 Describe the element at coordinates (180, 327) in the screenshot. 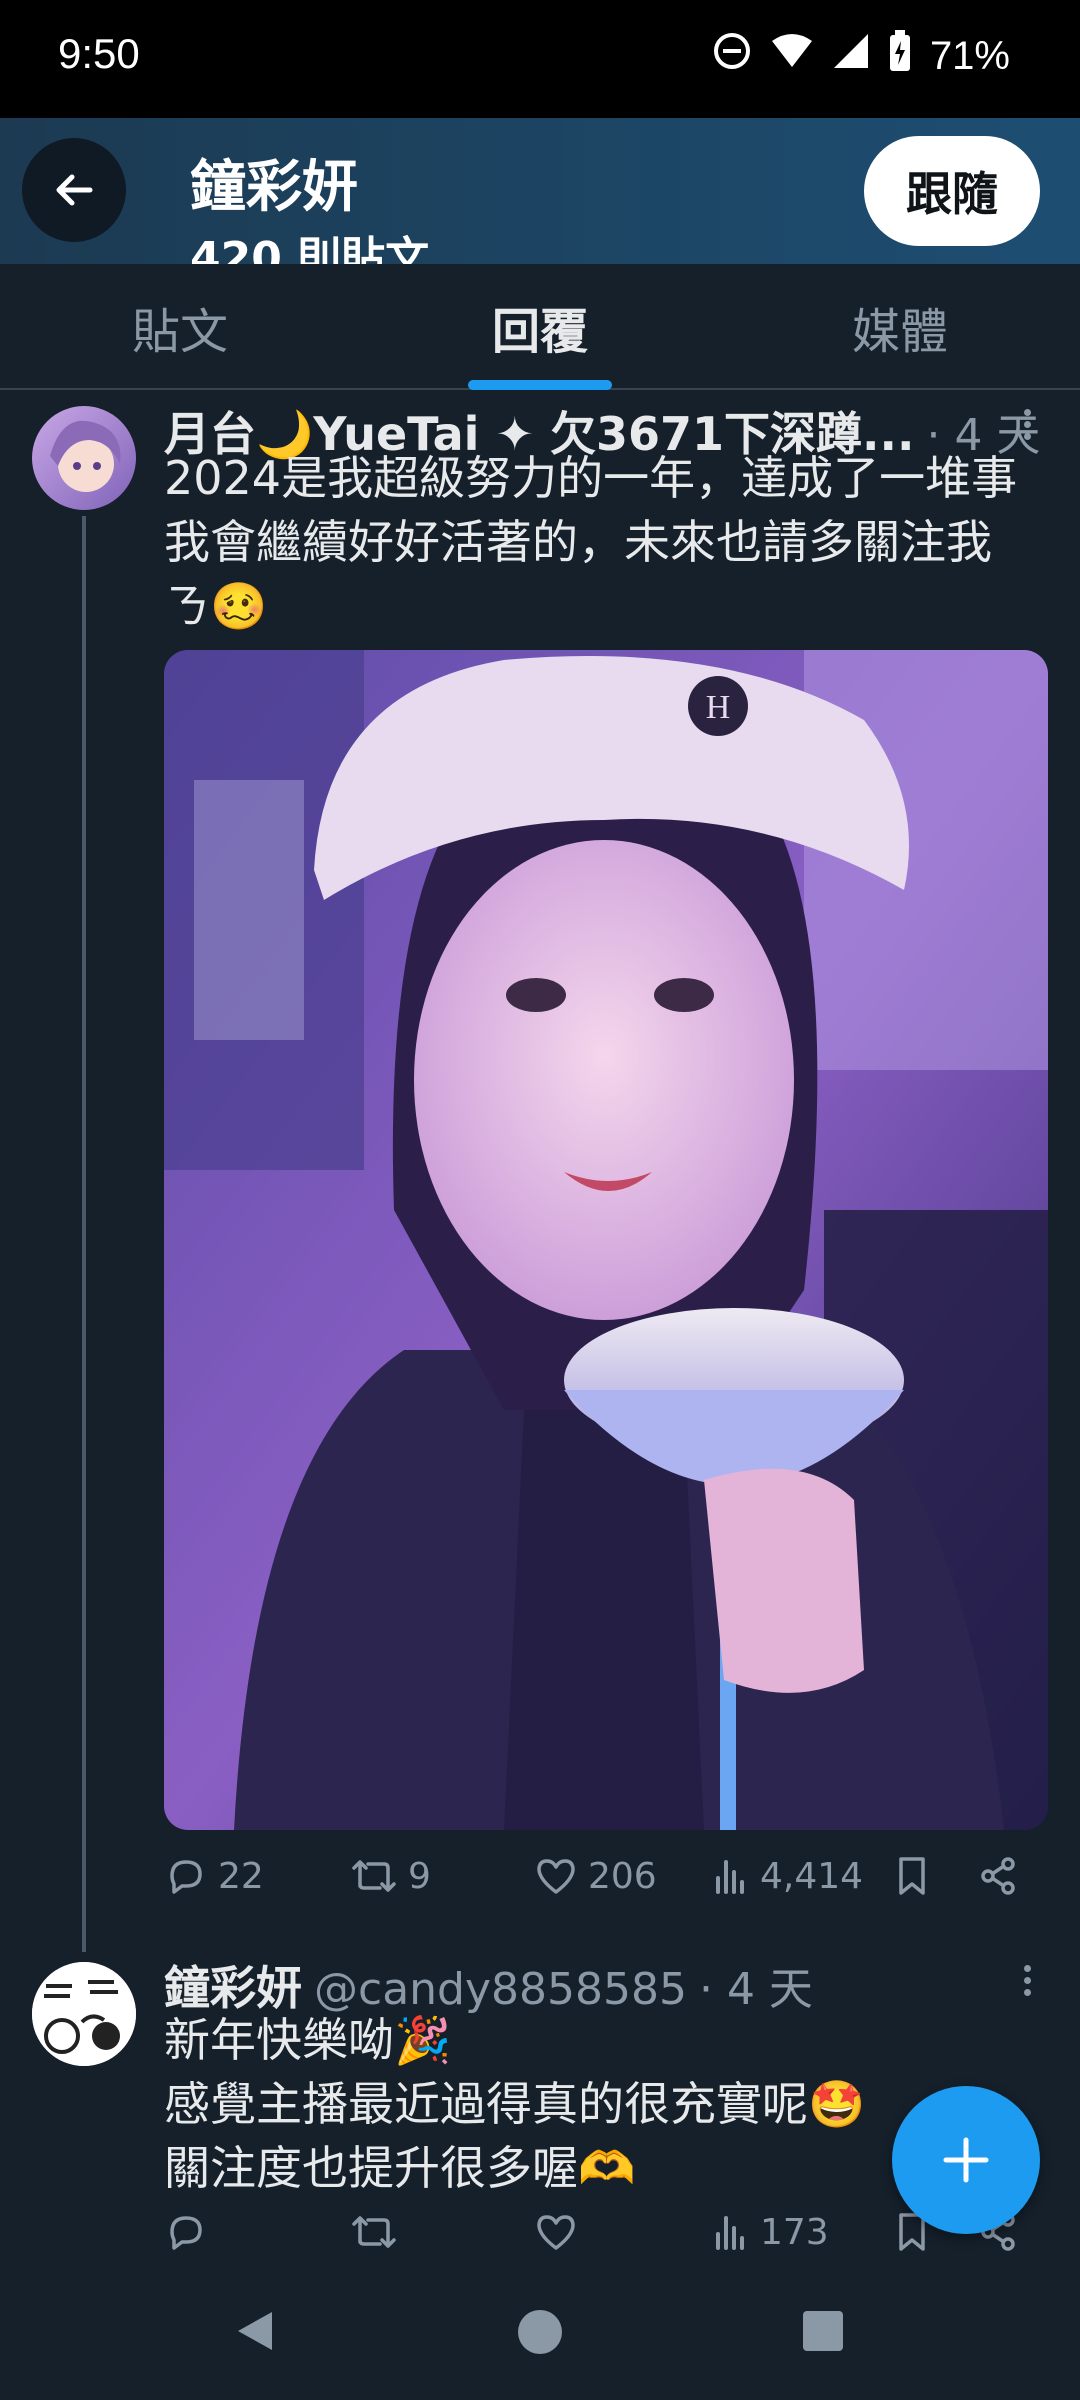

I see `tab-posts: 貼文` at that location.